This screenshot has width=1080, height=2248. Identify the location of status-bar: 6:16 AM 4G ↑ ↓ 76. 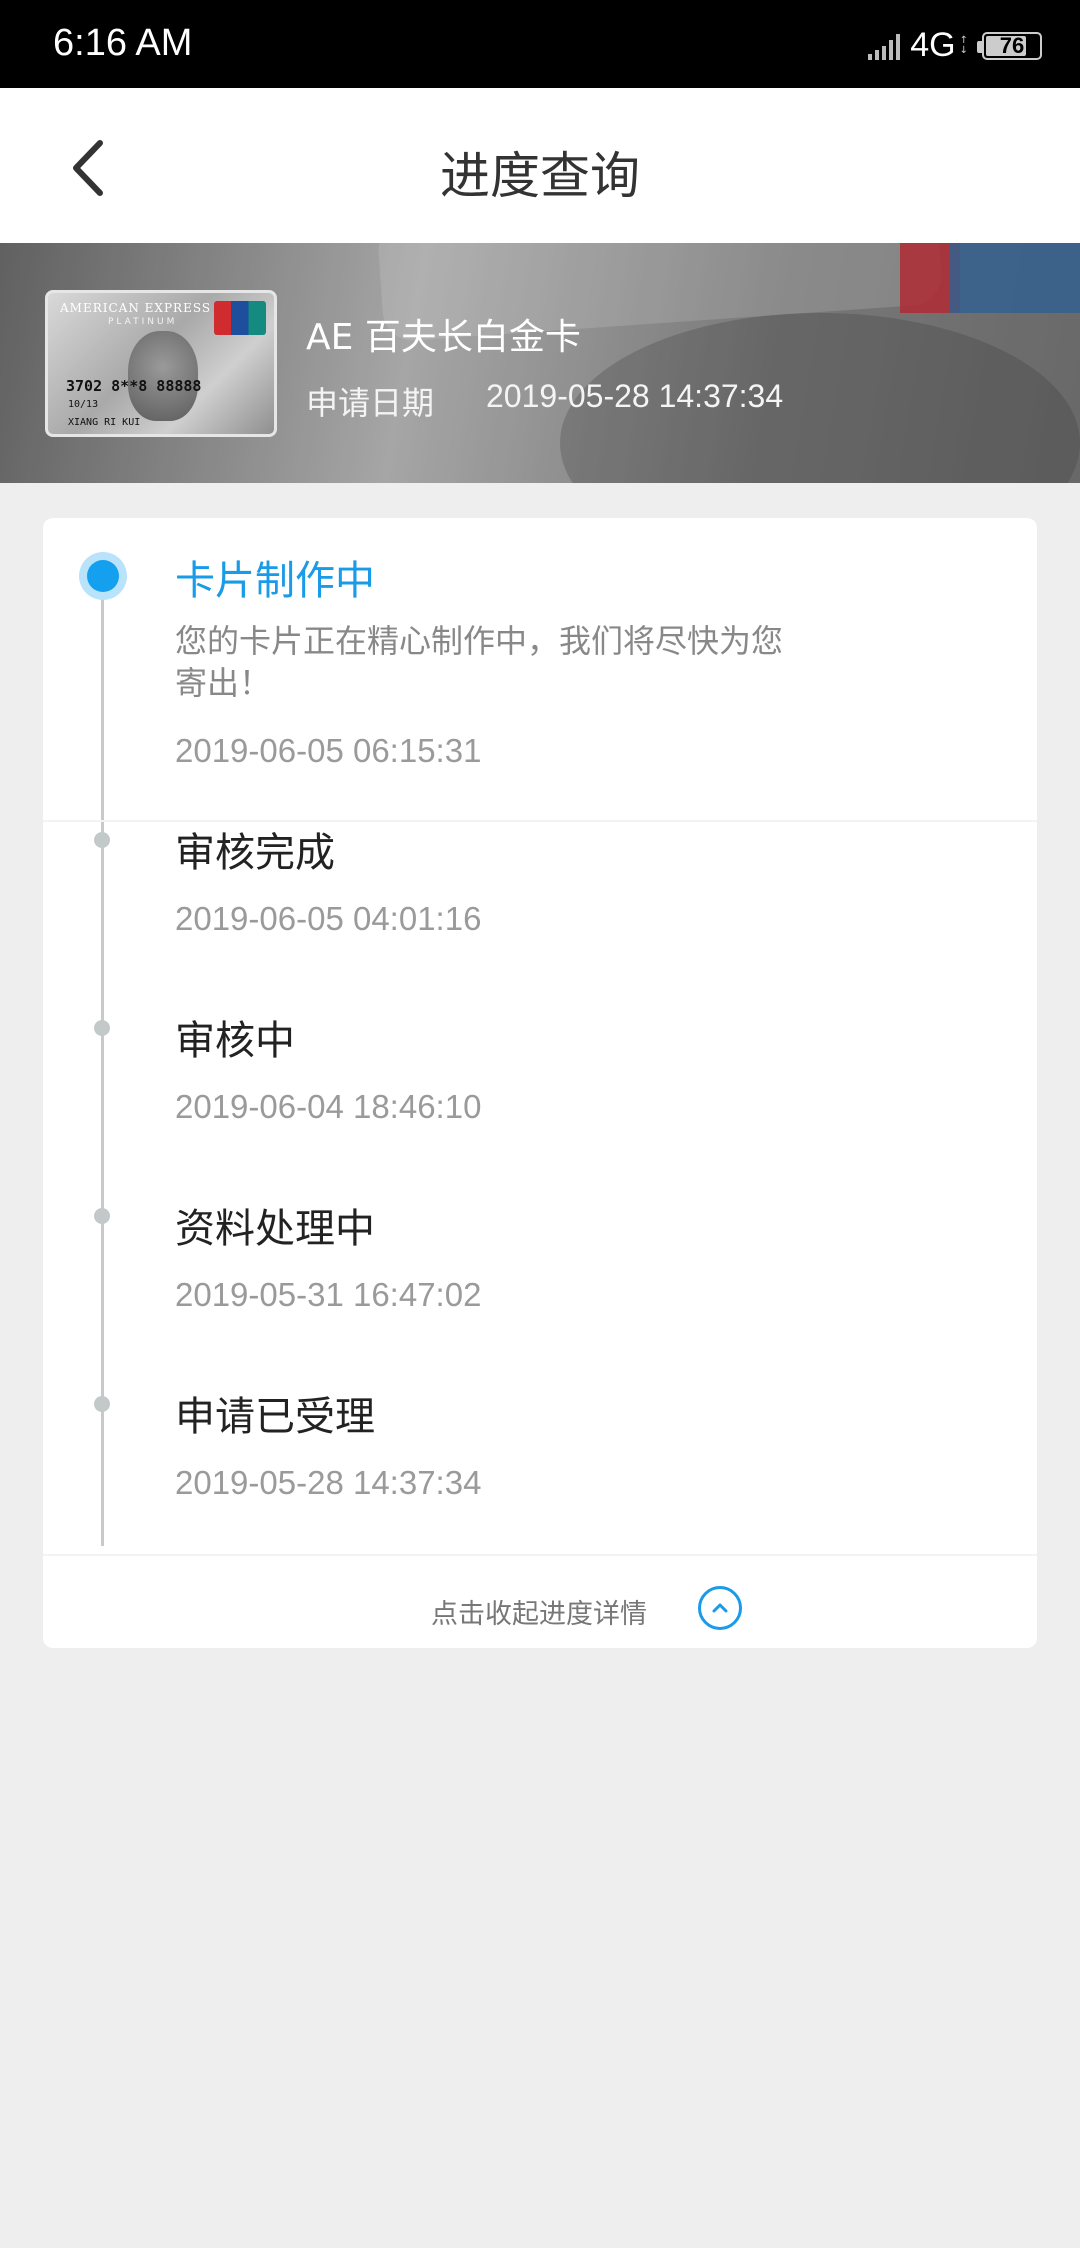
(540, 44).